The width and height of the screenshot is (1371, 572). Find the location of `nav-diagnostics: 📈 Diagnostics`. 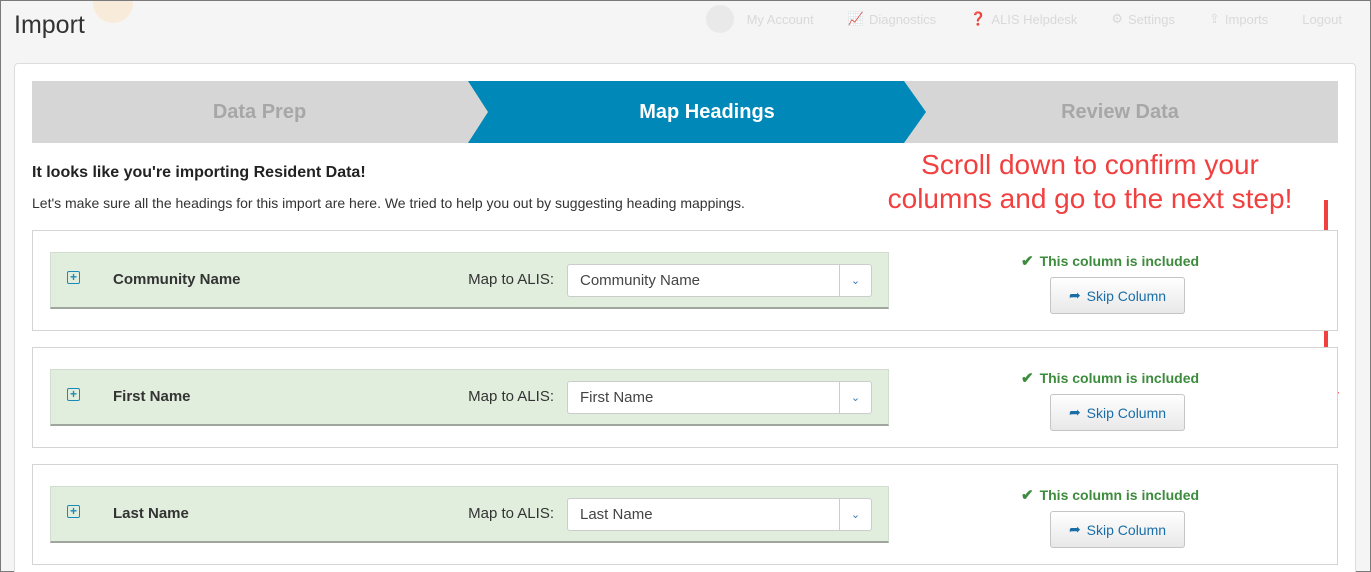

nav-diagnostics: 📈 Diagnostics is located at coordinates (892, 19).